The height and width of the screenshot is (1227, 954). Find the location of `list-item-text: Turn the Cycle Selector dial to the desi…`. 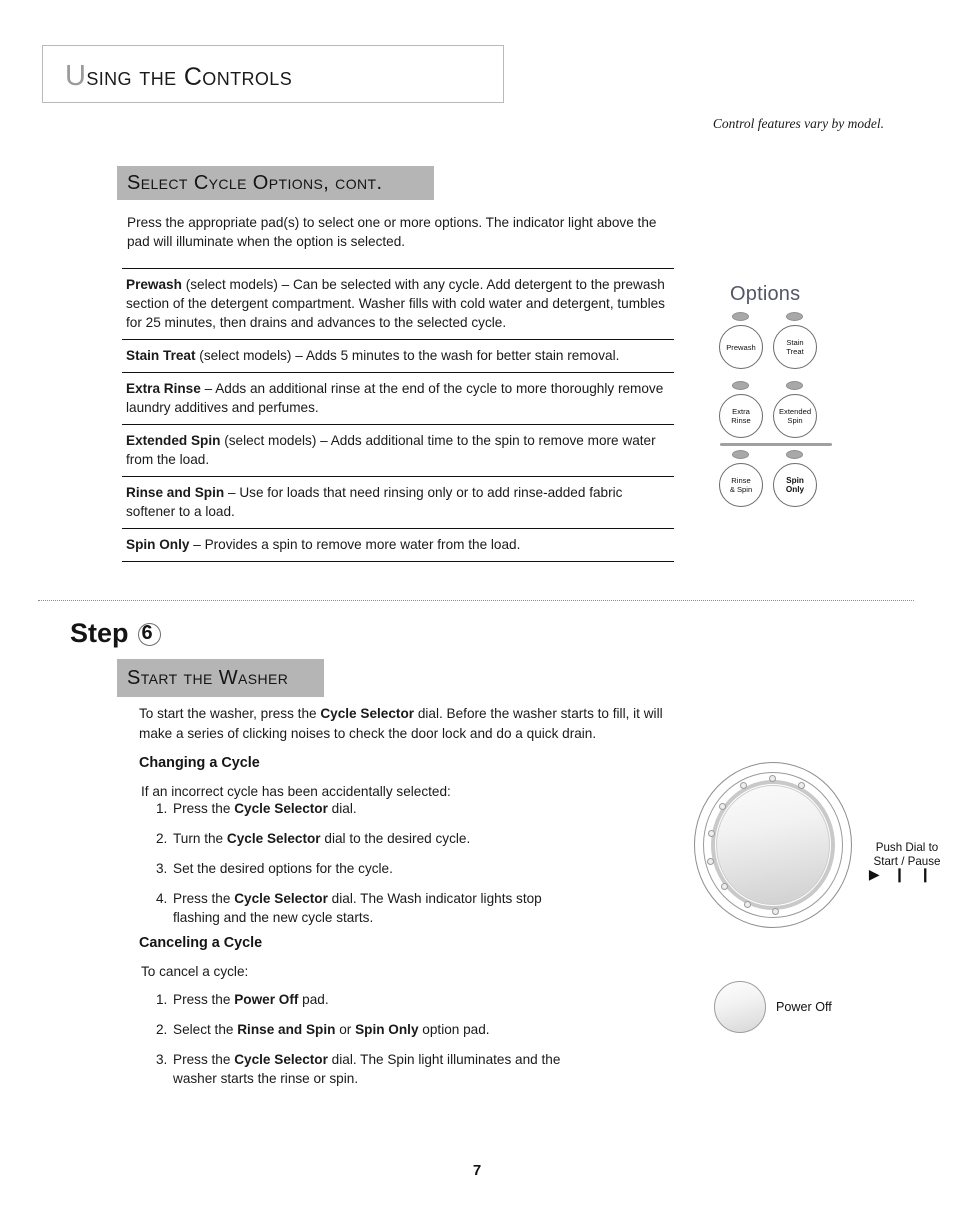

list-item-text: Turn the Cycle Selector dial to the desi… is located at coordinates (322, 838).